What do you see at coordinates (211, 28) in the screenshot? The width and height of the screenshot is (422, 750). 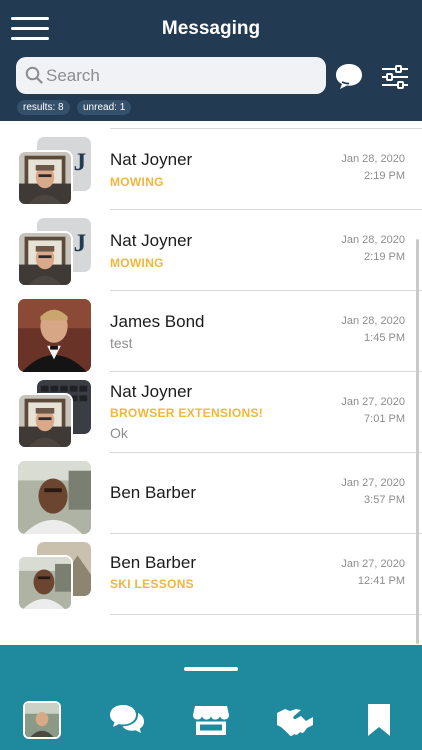 I see `page-title: Messaging` at bounding box center [211, 28].